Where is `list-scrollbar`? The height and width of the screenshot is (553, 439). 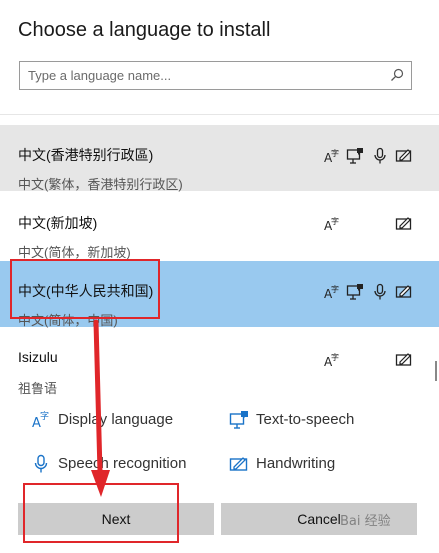
list-scrollbar is located at coordinates (436, 371).